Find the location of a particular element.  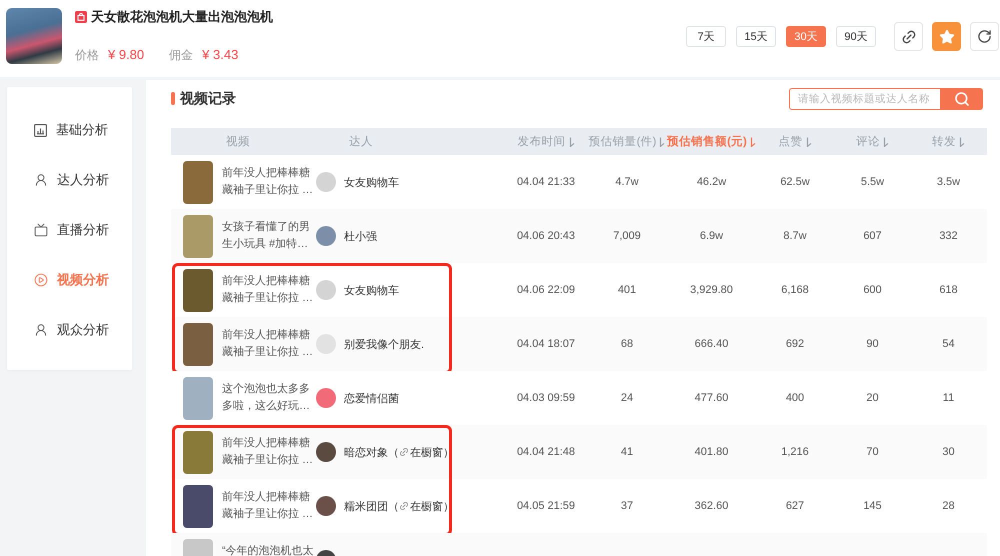

column-header: 点赞 is located at coordinates (795, 141).